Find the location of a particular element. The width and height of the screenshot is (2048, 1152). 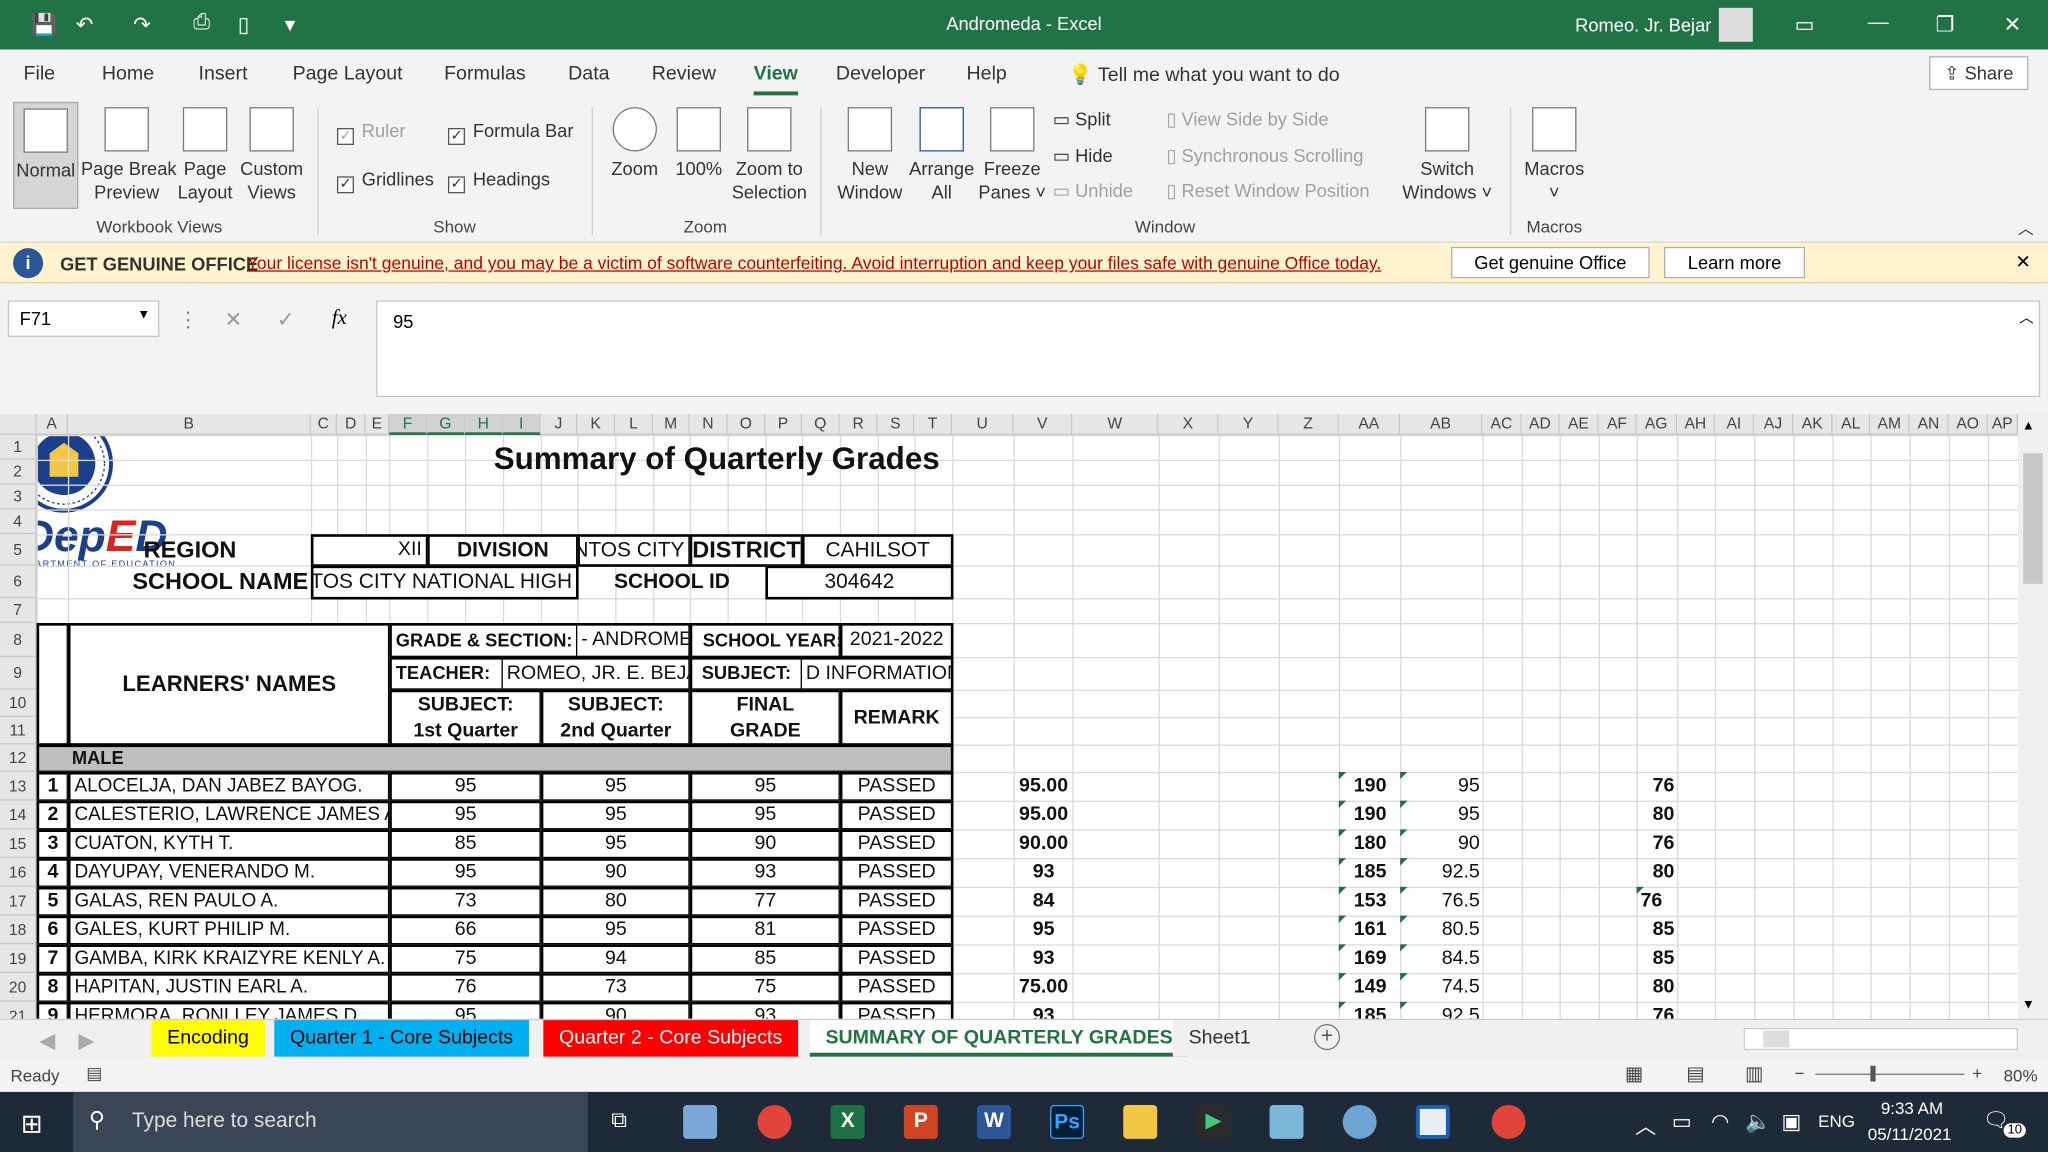

row-header-21: 21 is located at coordinates (18, 1010).